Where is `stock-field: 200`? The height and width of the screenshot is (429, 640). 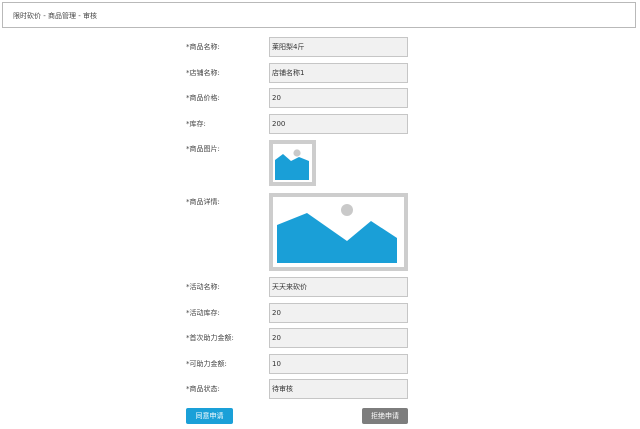 stock-field: 200 is located at coordinates (338, 124).